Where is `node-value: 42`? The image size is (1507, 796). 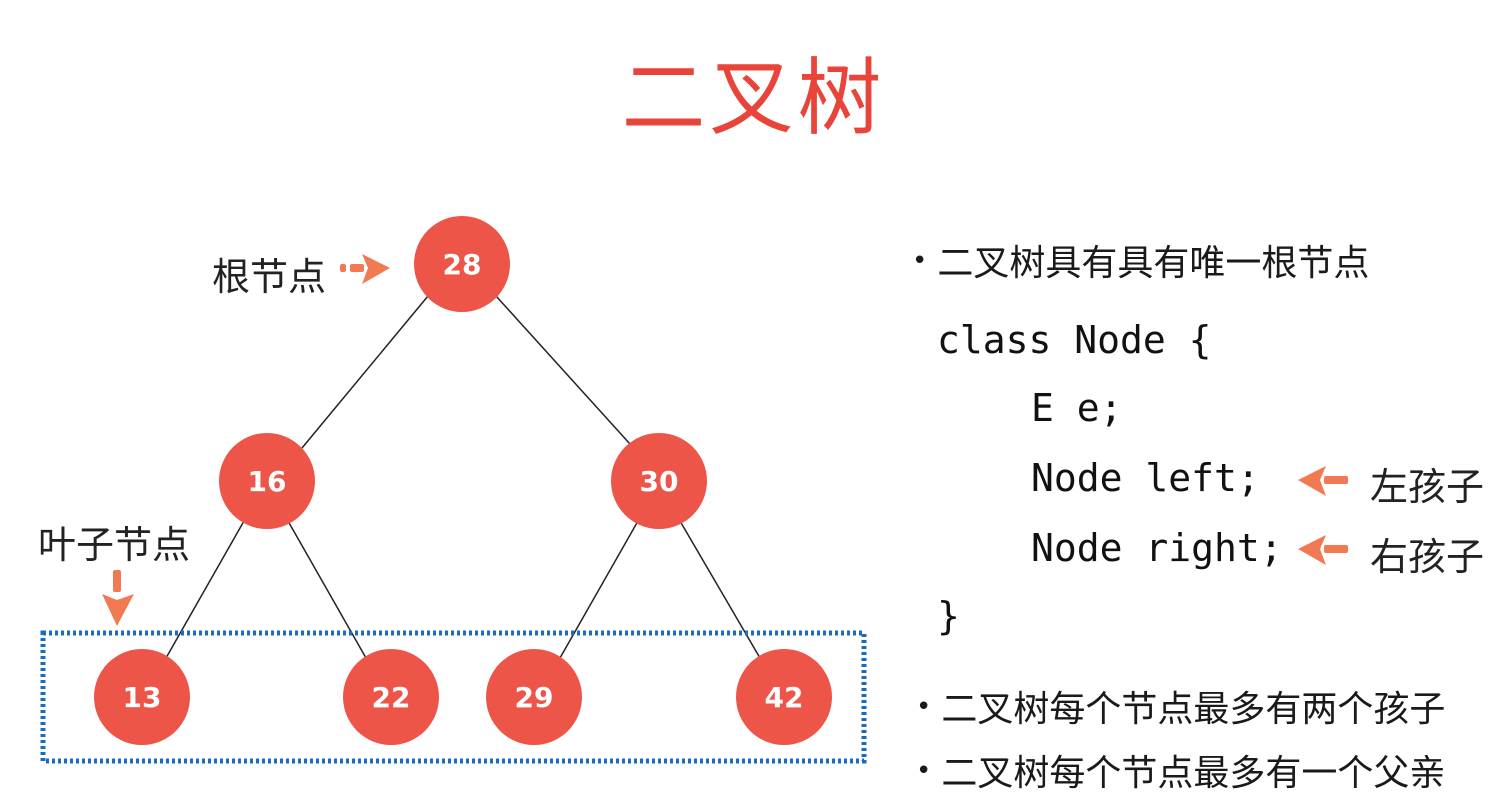 node-value: 42 is located at coordinates (784, 697).